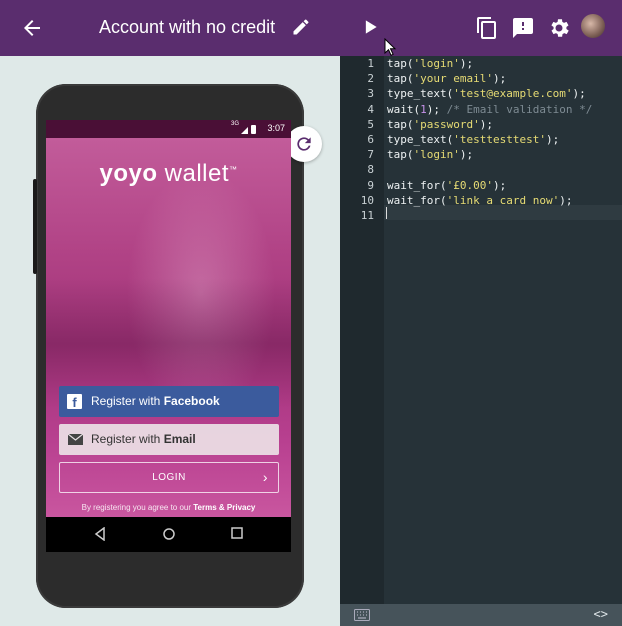 Image resolution: width=622 pixels, height=626 pixels. I want to click on mouse-cursor-icon, so click(390, 47).